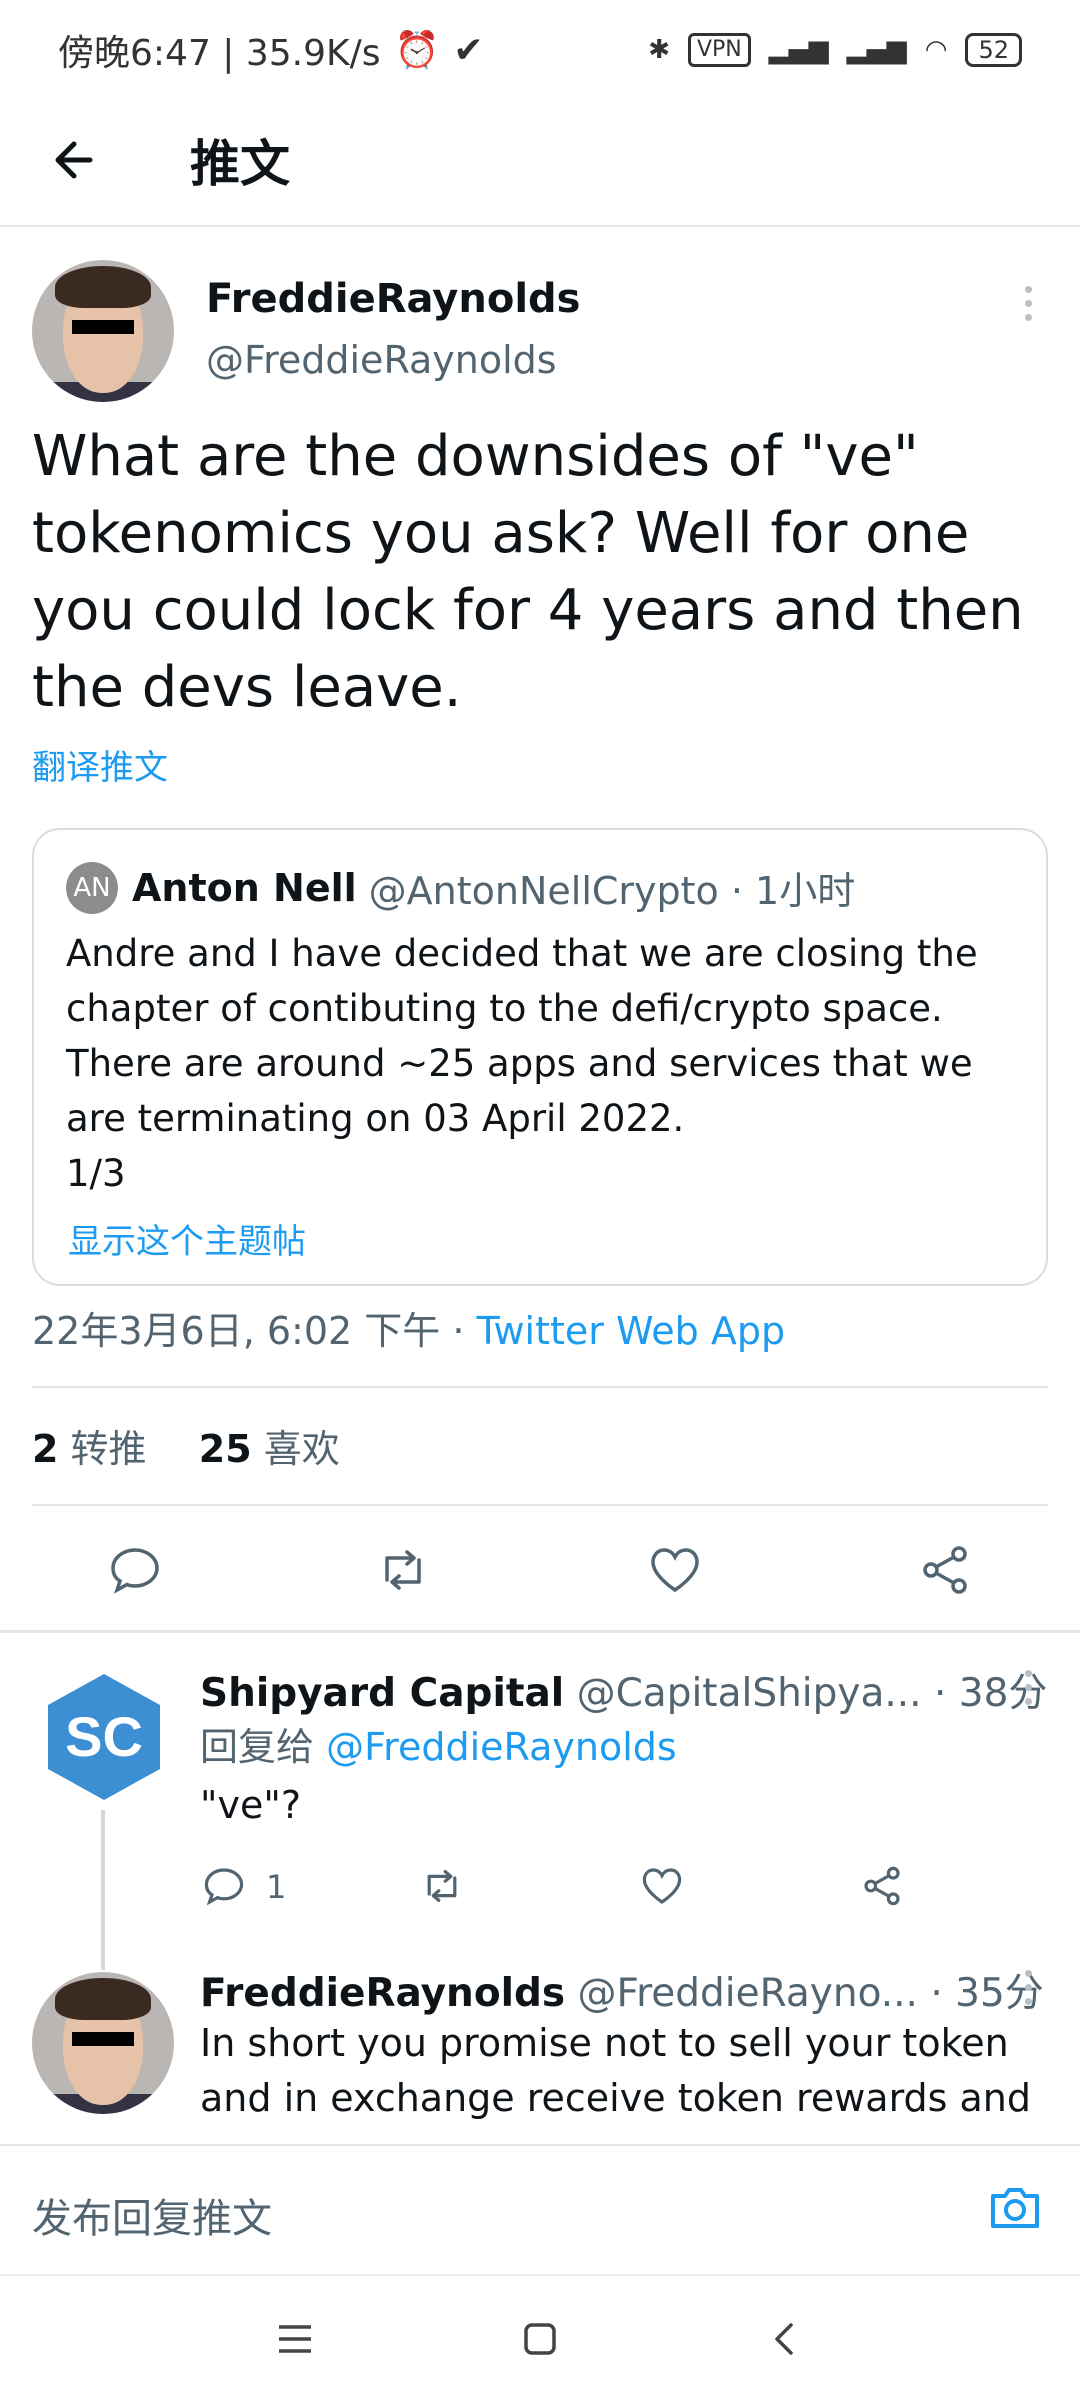 This screenshot has width=1080, height=2400. Describe the element at coordinates (263, 1747) in the screenshot. I see `reply-to-label: 回复给` at that location.